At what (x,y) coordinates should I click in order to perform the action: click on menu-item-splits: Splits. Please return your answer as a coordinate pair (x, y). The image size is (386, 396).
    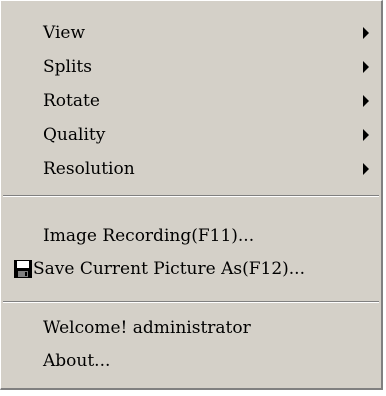
    Looking at the image, I should click on (191, 67).